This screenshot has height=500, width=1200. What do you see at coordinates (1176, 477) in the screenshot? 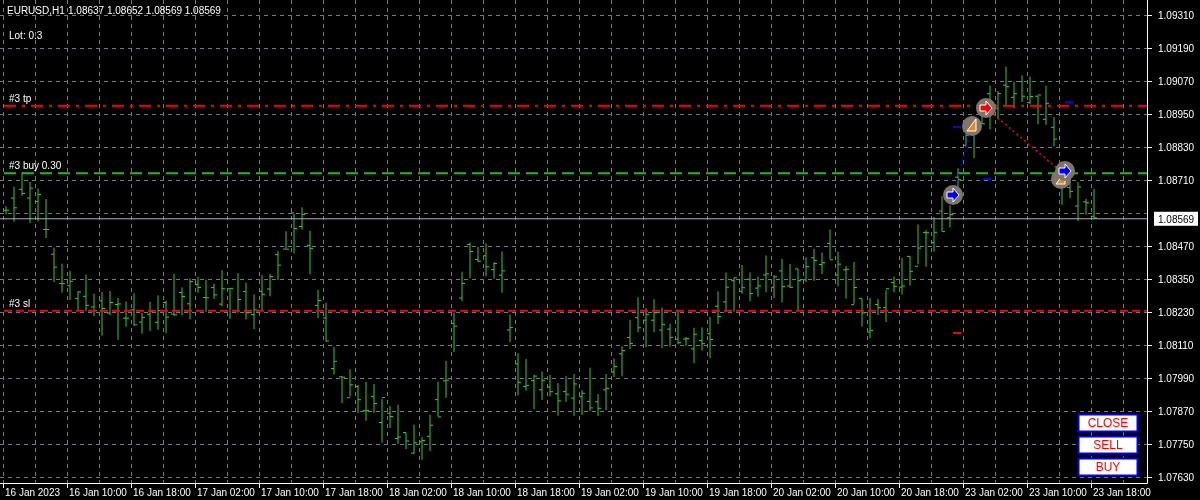
I see `price-label: 1.07630` at bounding box center [1176, 477].